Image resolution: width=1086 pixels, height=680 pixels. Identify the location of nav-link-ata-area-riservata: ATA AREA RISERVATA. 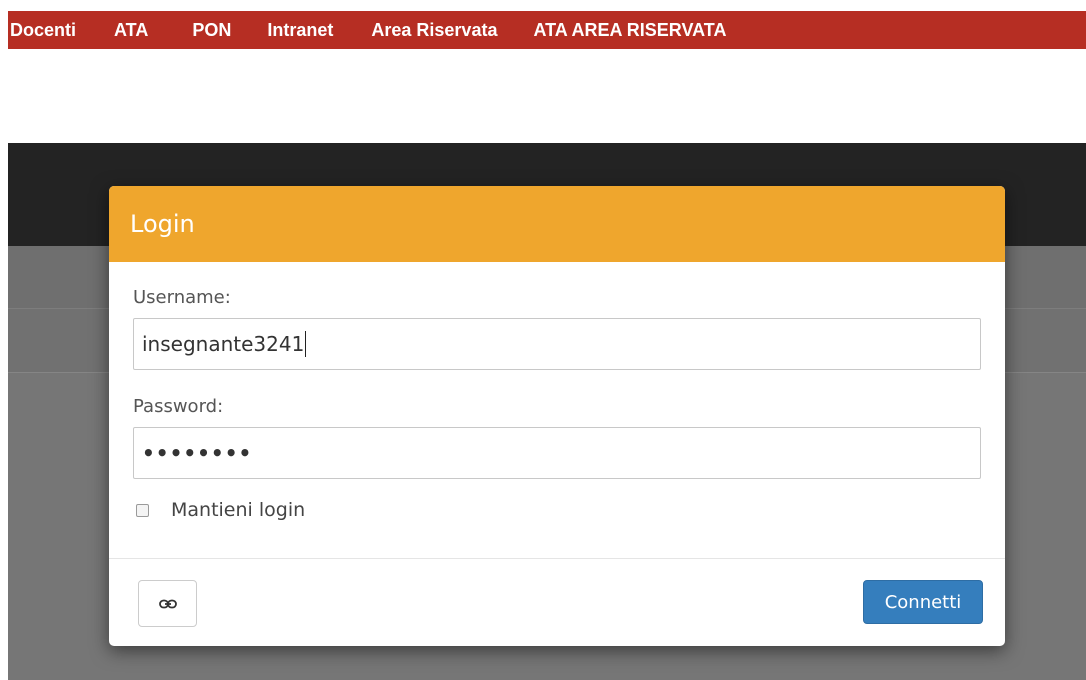
(639, 30).